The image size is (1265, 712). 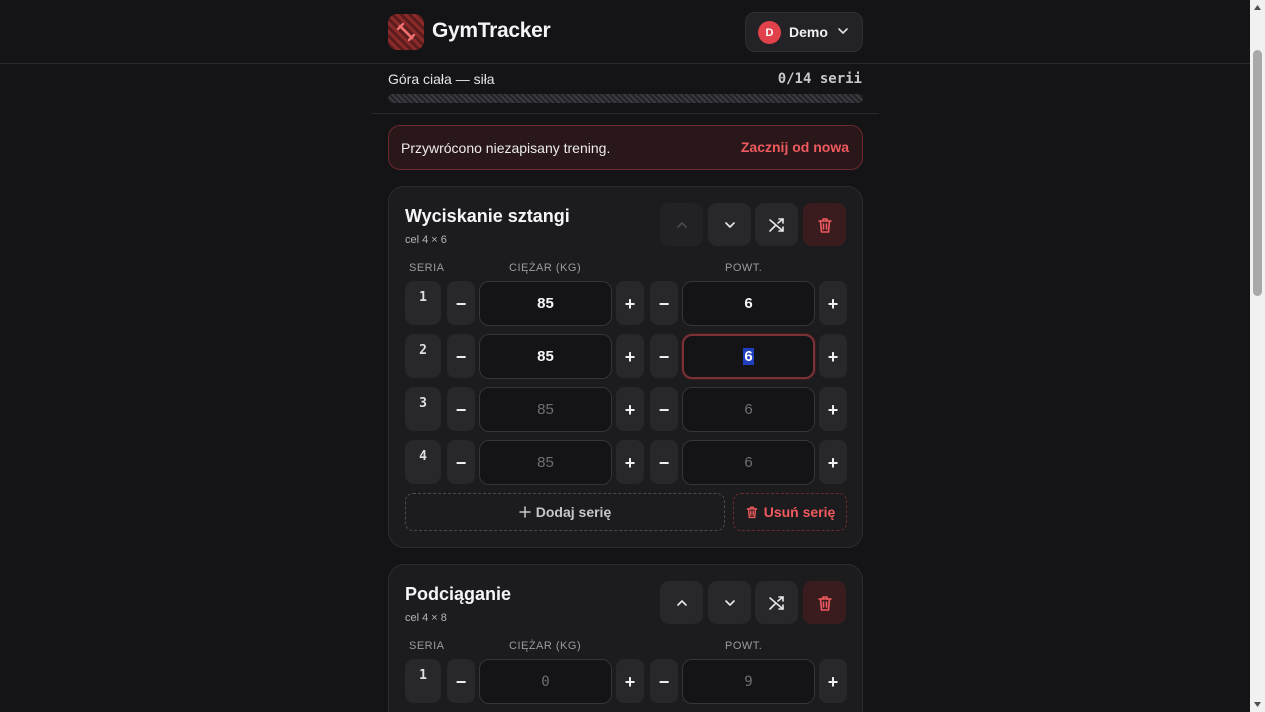 What do you see at coordinates (426, 618) in the screenshot?
I see `exercise-target: cel 4 × 8` at bounding box center [426, 618].